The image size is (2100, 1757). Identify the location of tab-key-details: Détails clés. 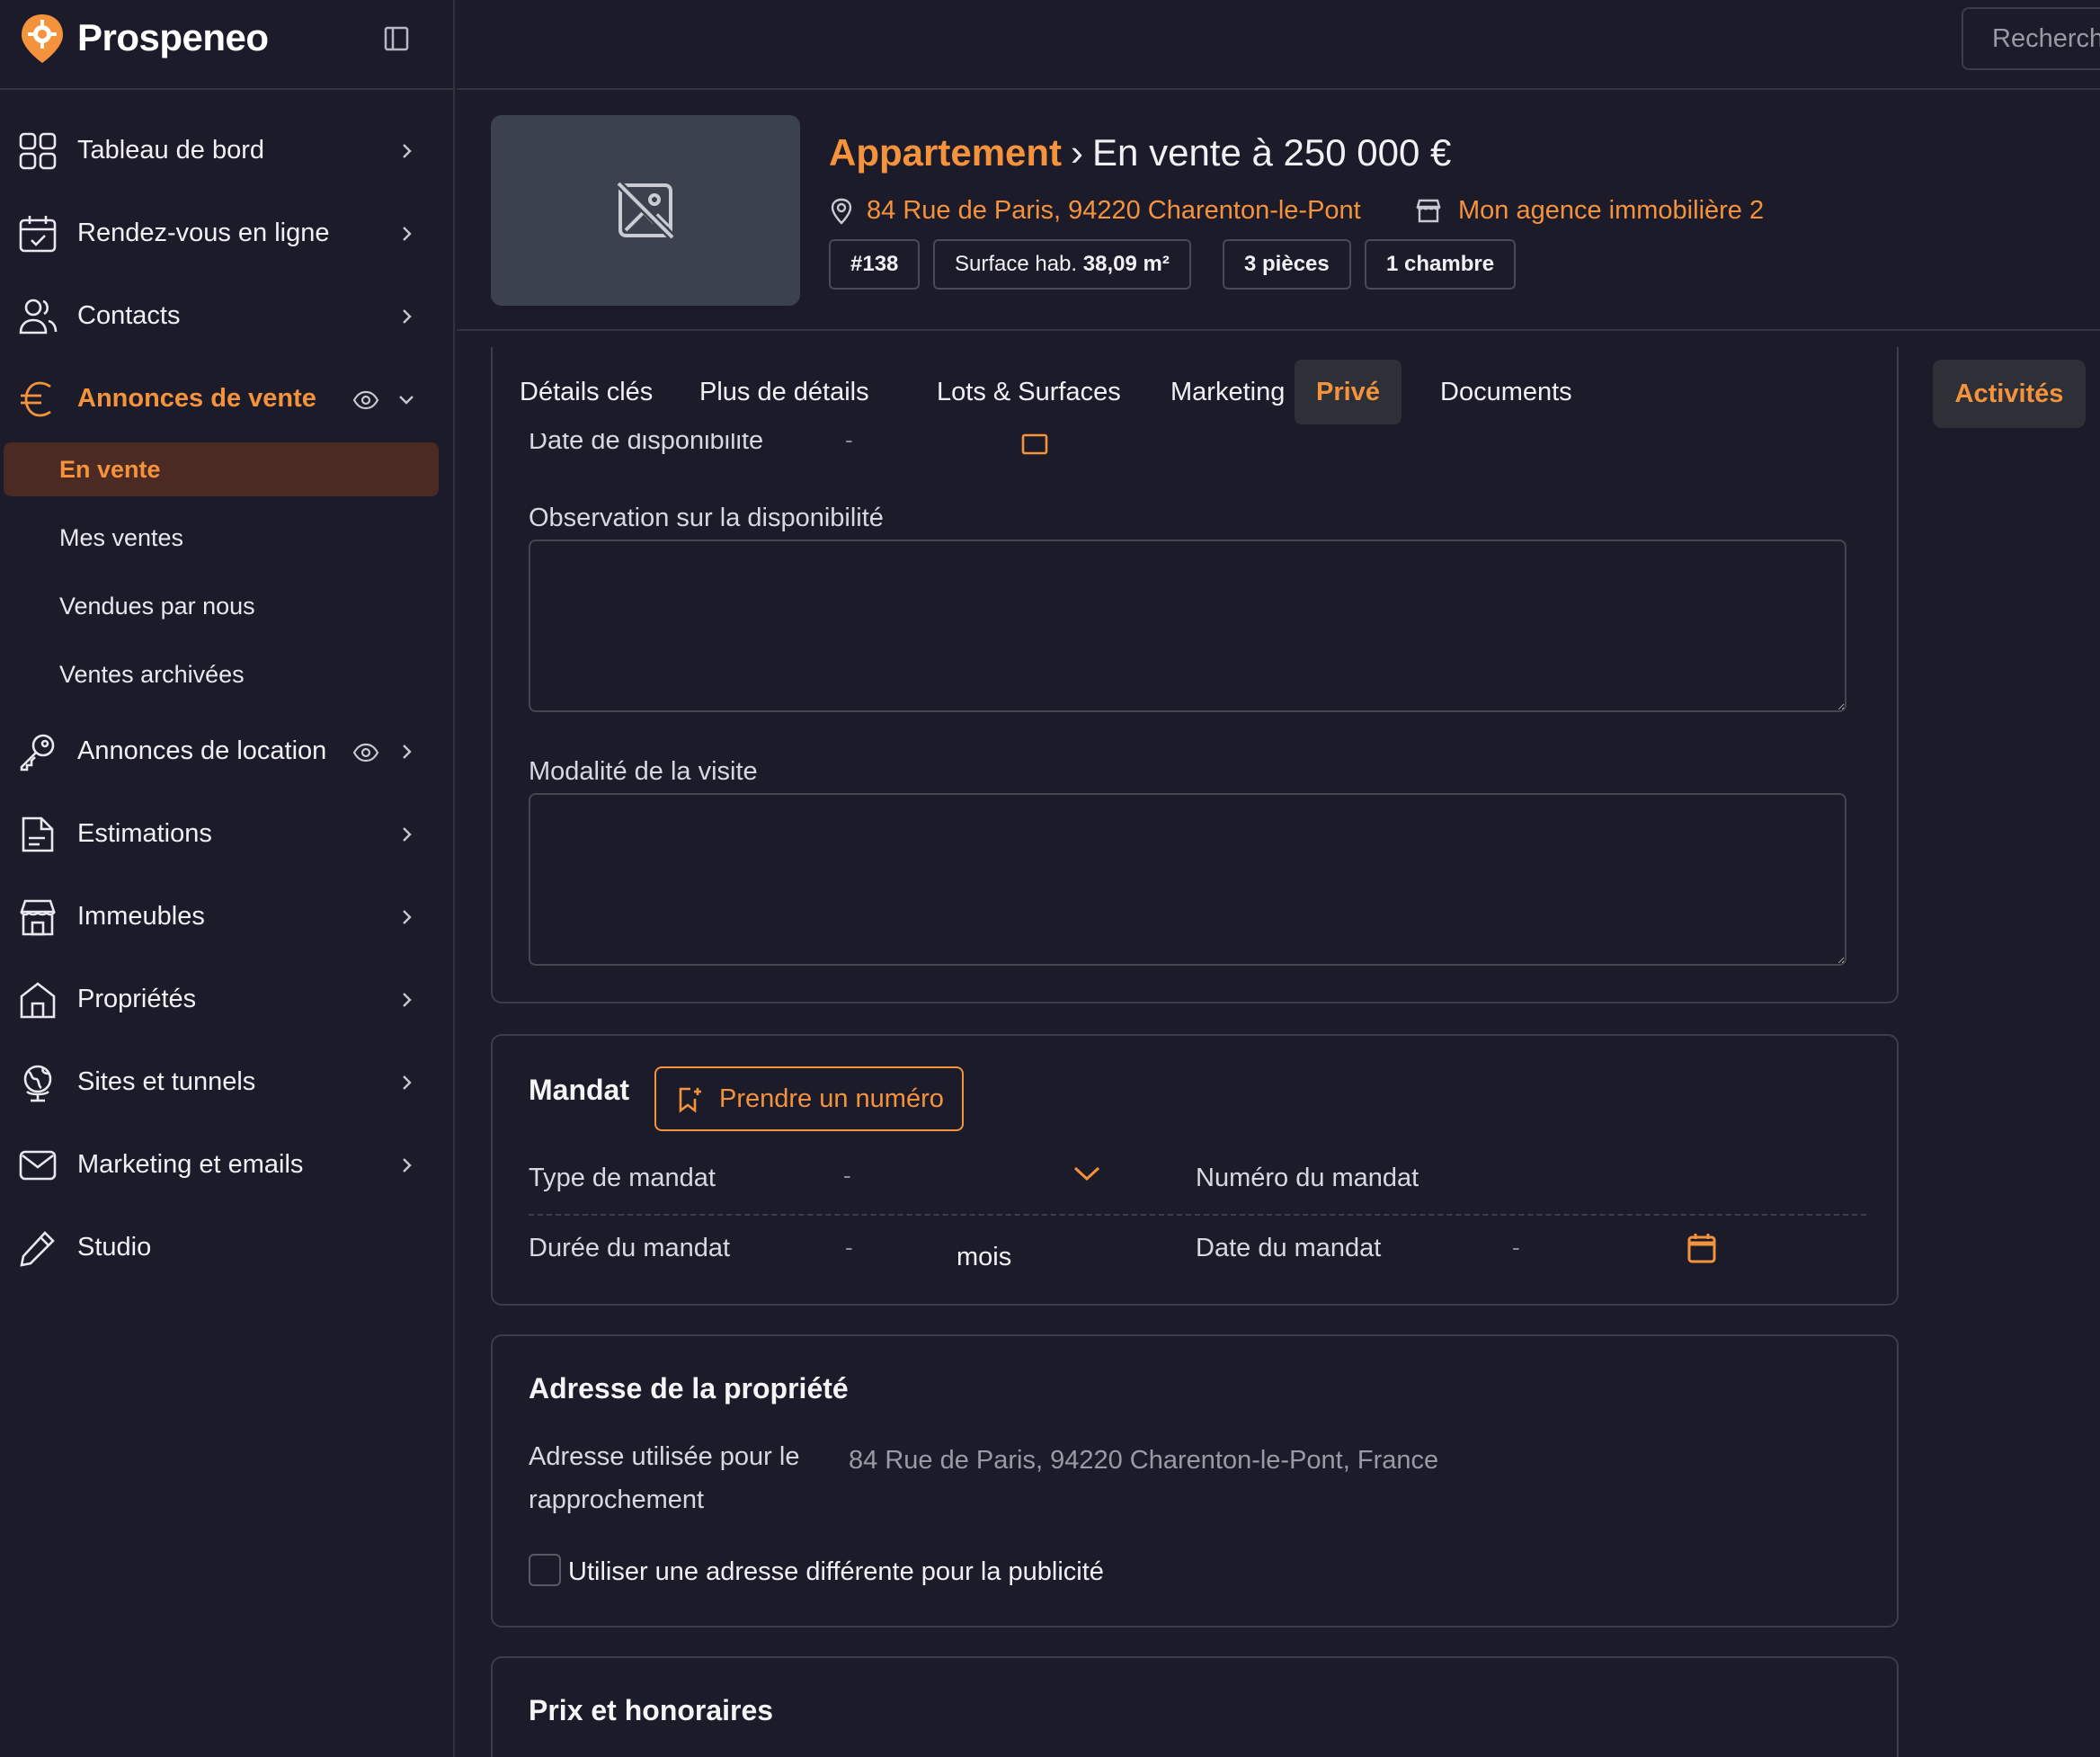
(586, 392).